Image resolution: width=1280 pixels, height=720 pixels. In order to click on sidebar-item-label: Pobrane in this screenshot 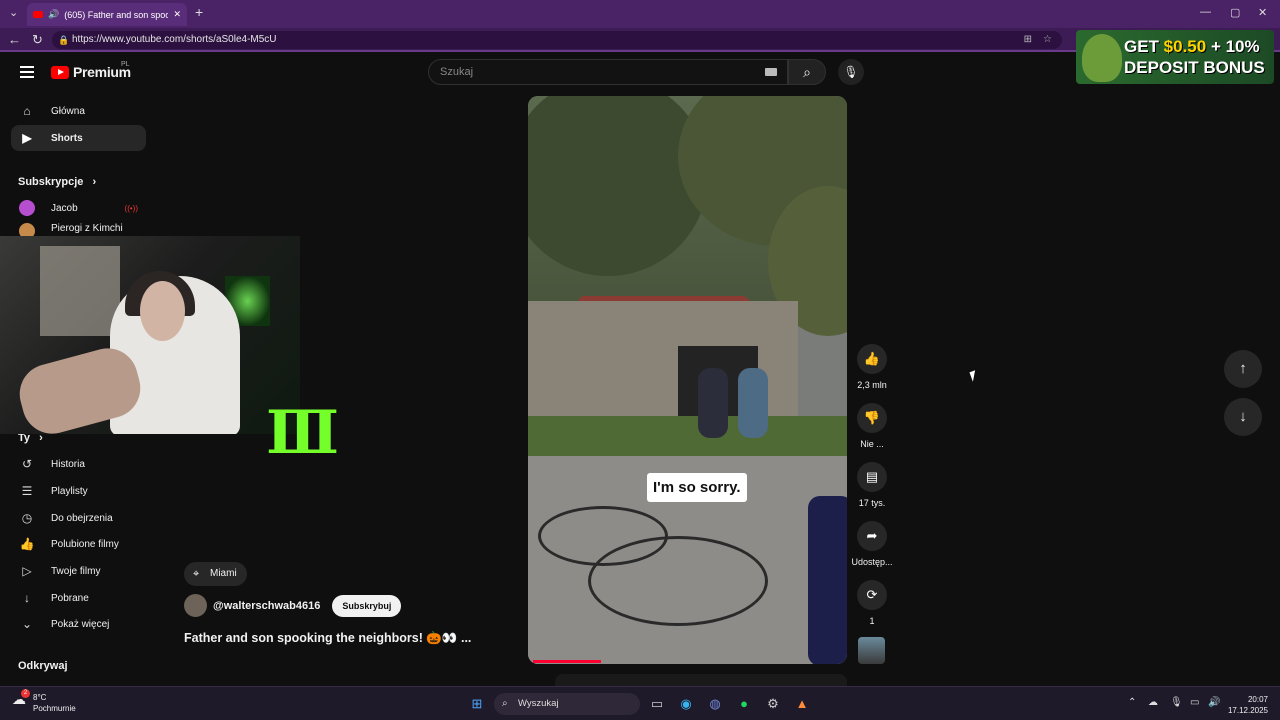, I will do `click(70, 598)`.